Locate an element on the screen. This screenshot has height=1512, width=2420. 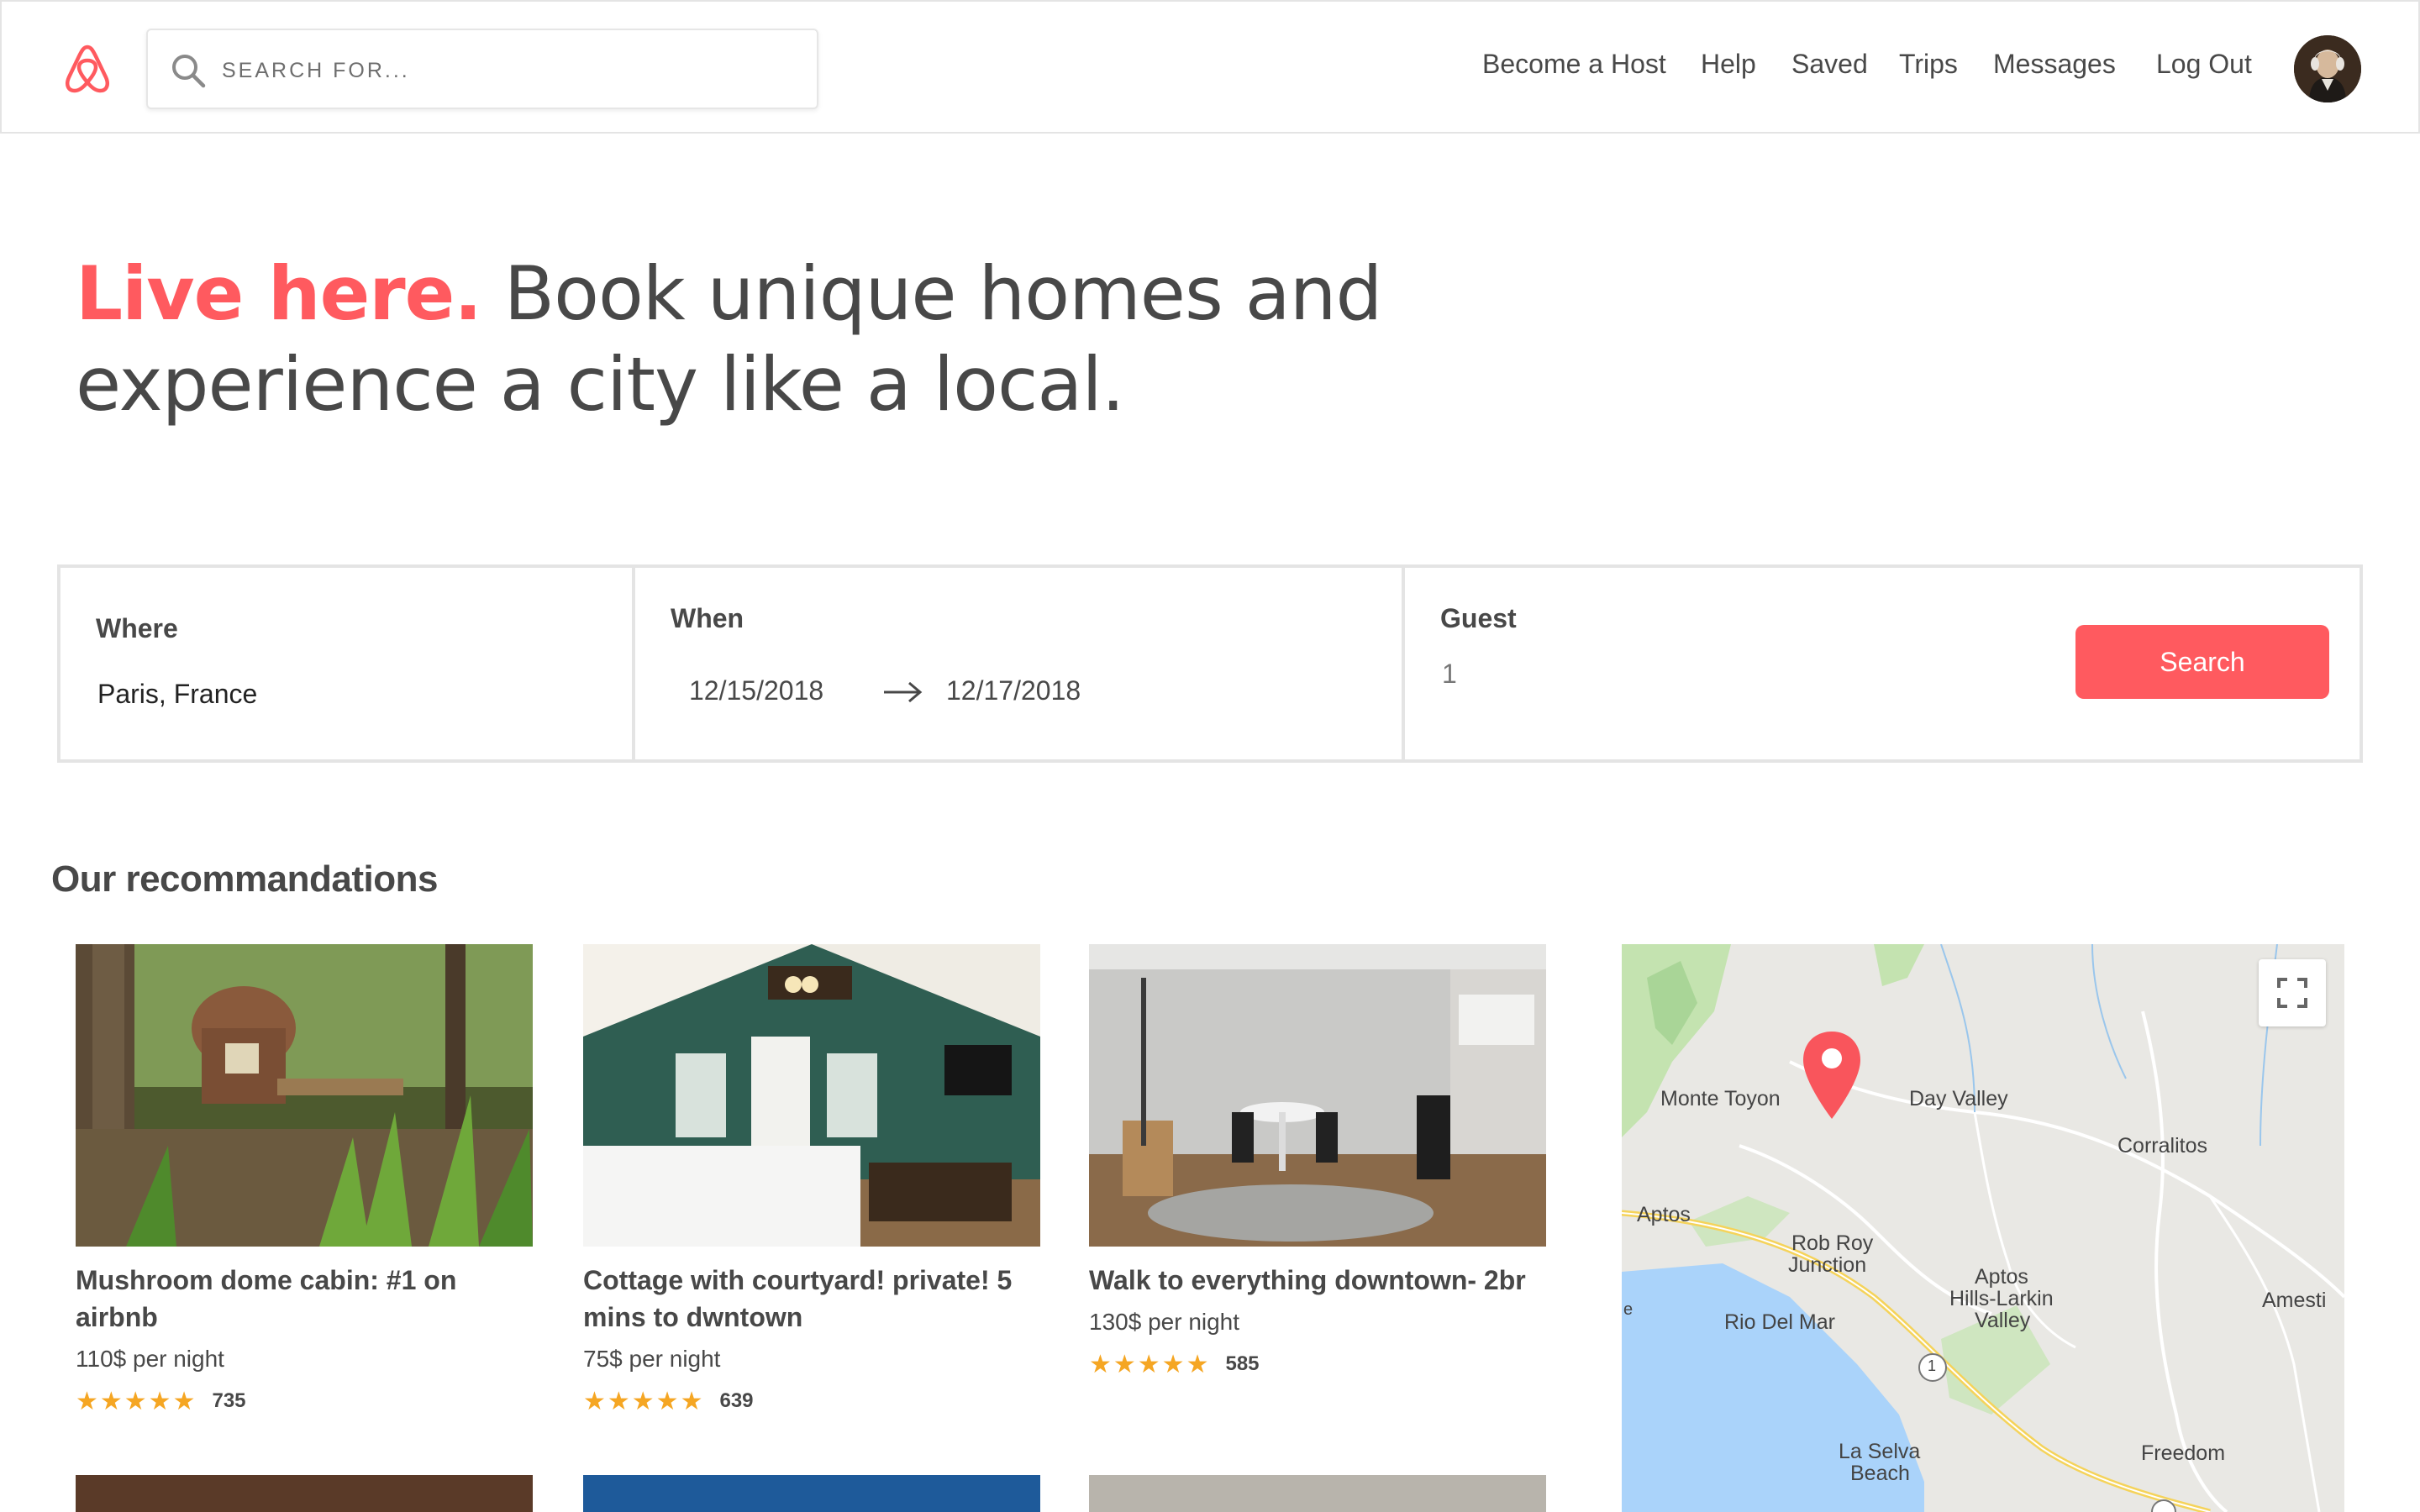
map-fullscreen-button is located at coordinates (2292, 992).